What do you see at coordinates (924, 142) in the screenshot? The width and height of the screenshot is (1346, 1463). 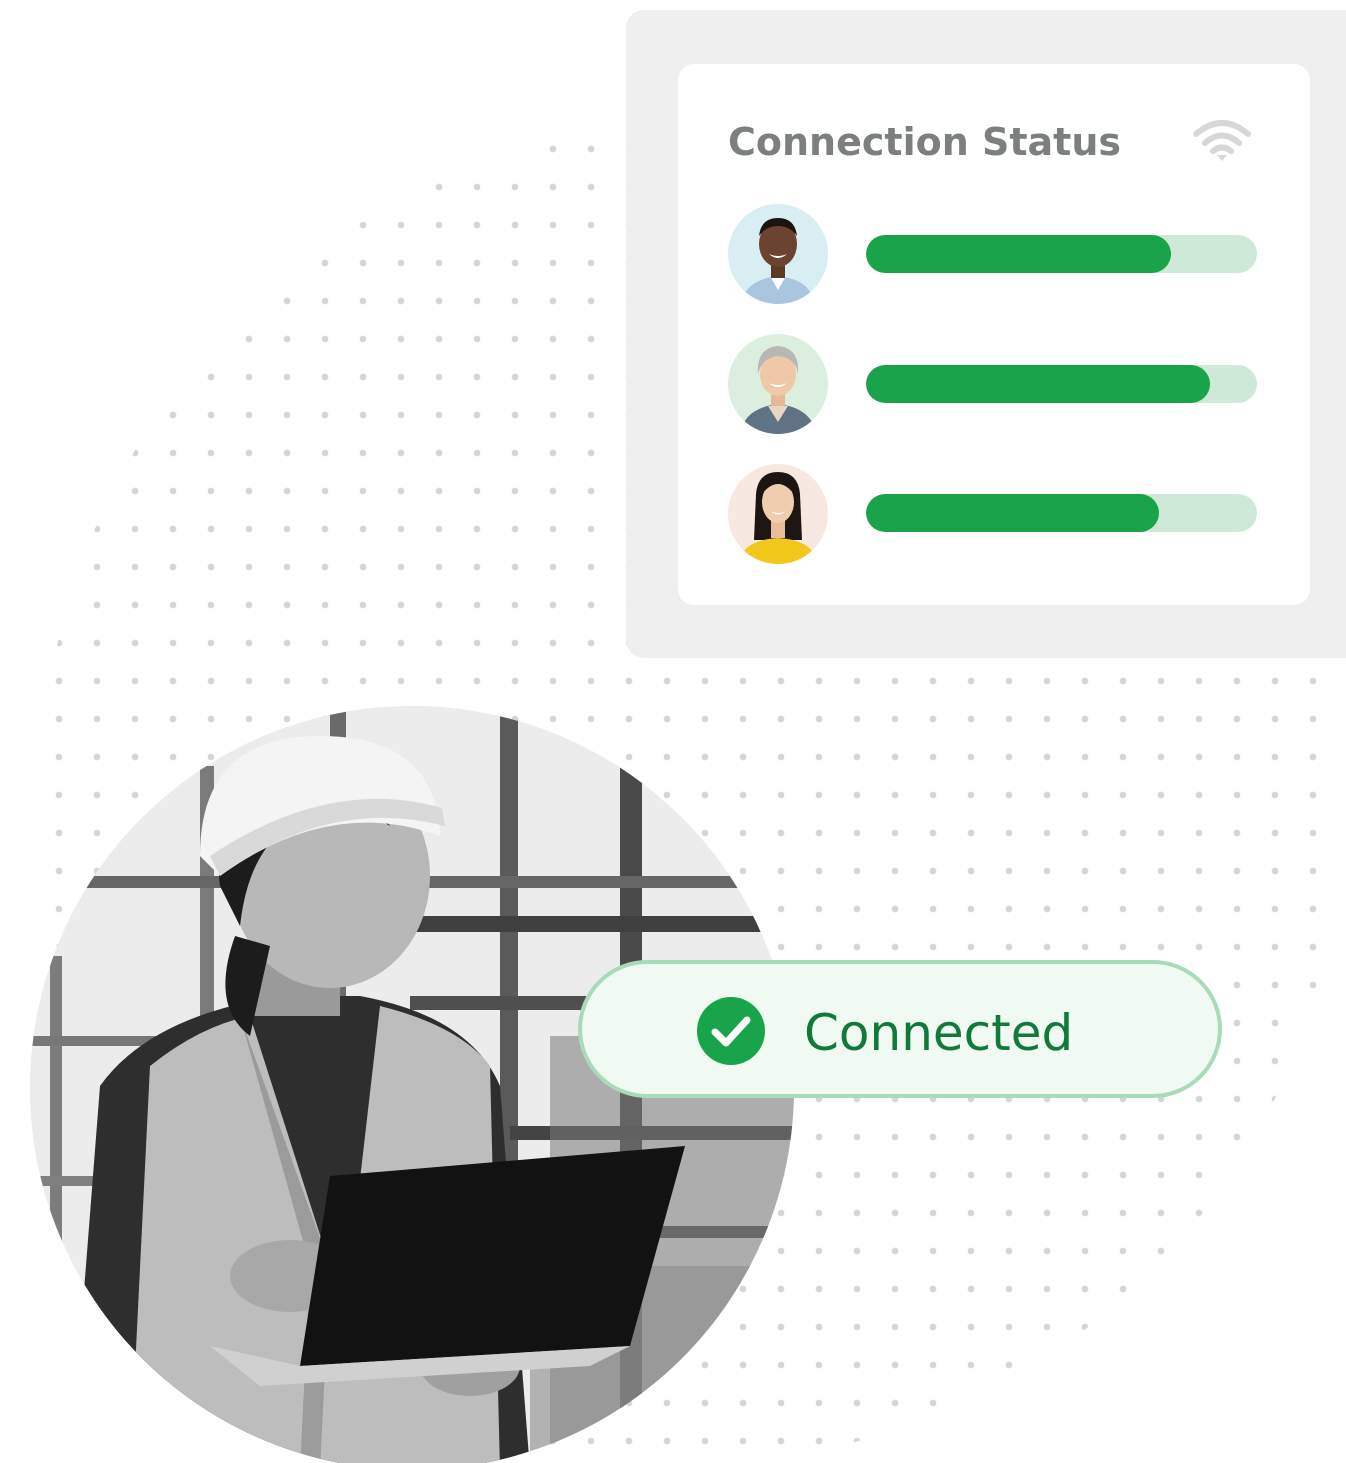 I see `connection-card-title: Connection Status` at bounding box center [924, 142].